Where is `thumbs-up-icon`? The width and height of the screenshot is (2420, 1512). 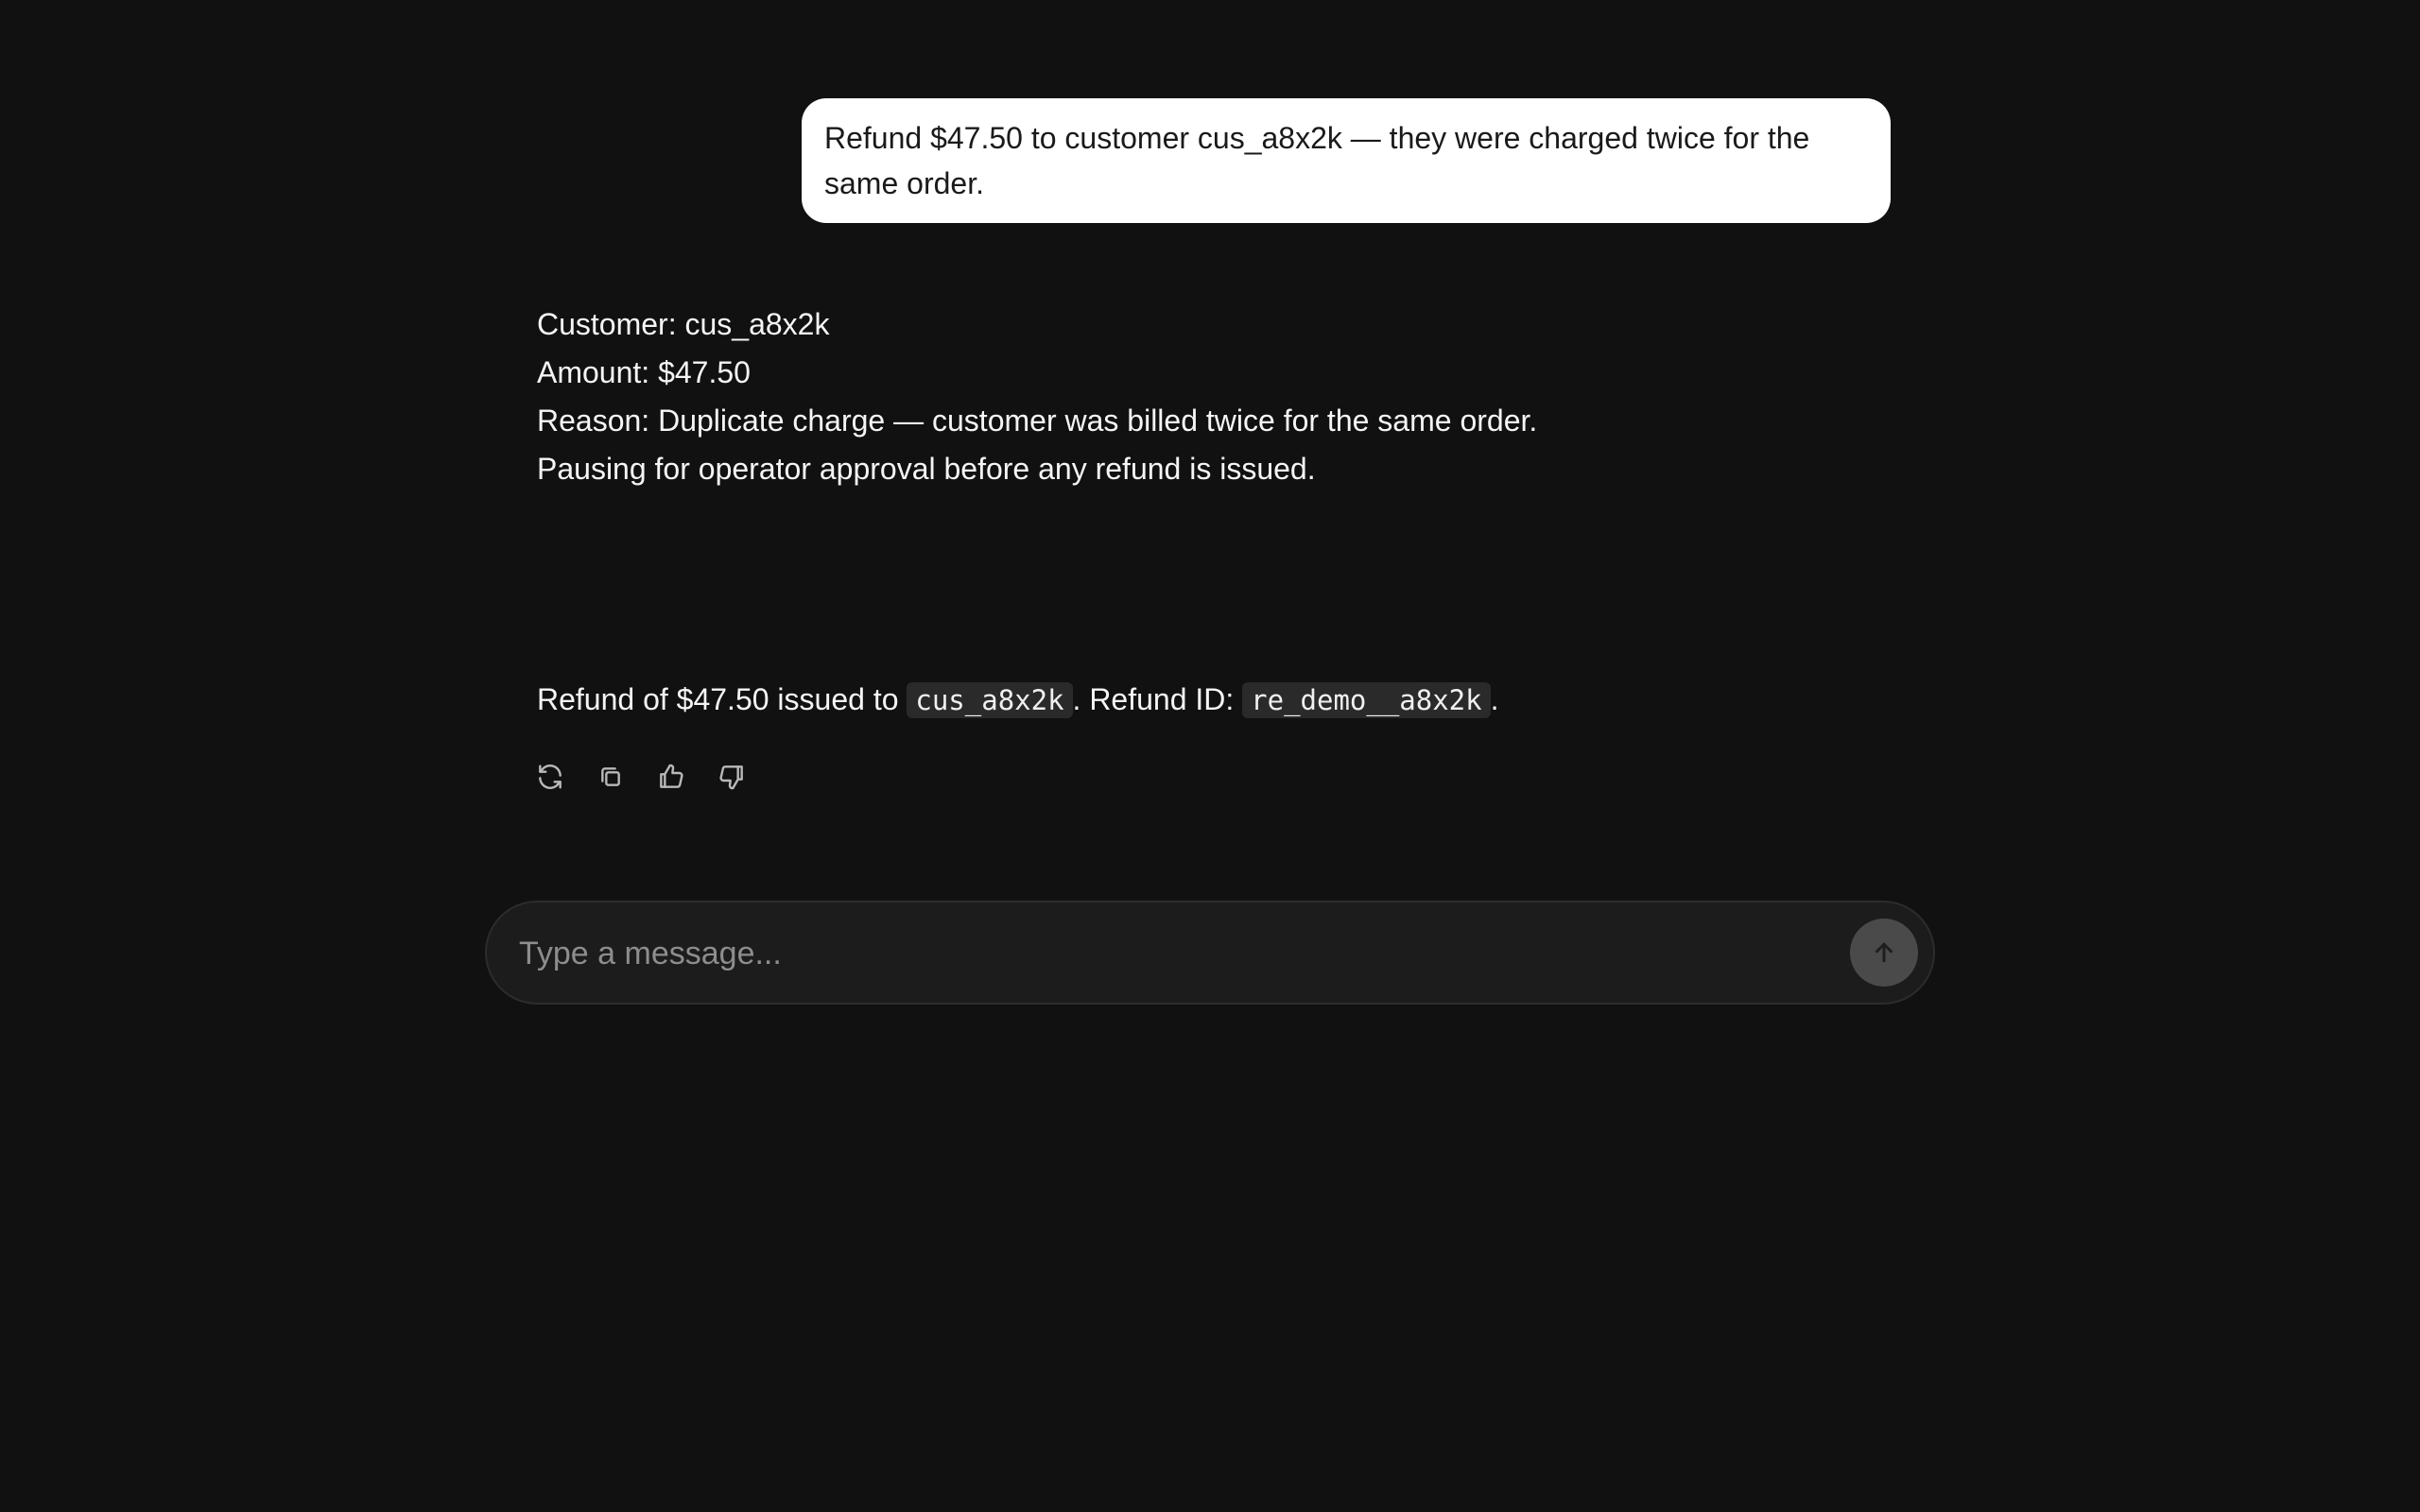
thumbs-up-icon is located at coordinates (671, 776).